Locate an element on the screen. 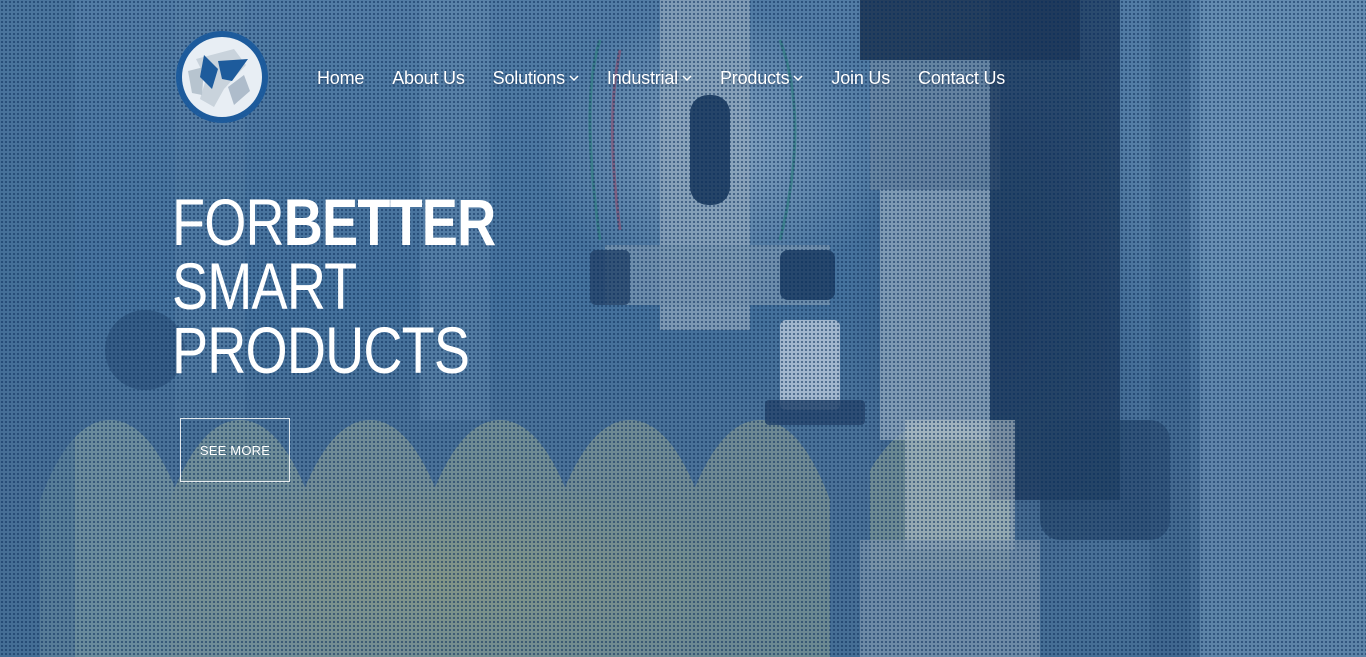 Image resolution: width=1366 pixels, height=657 pixels. nav-item-label: About Us is located at coordinates (428, 77).